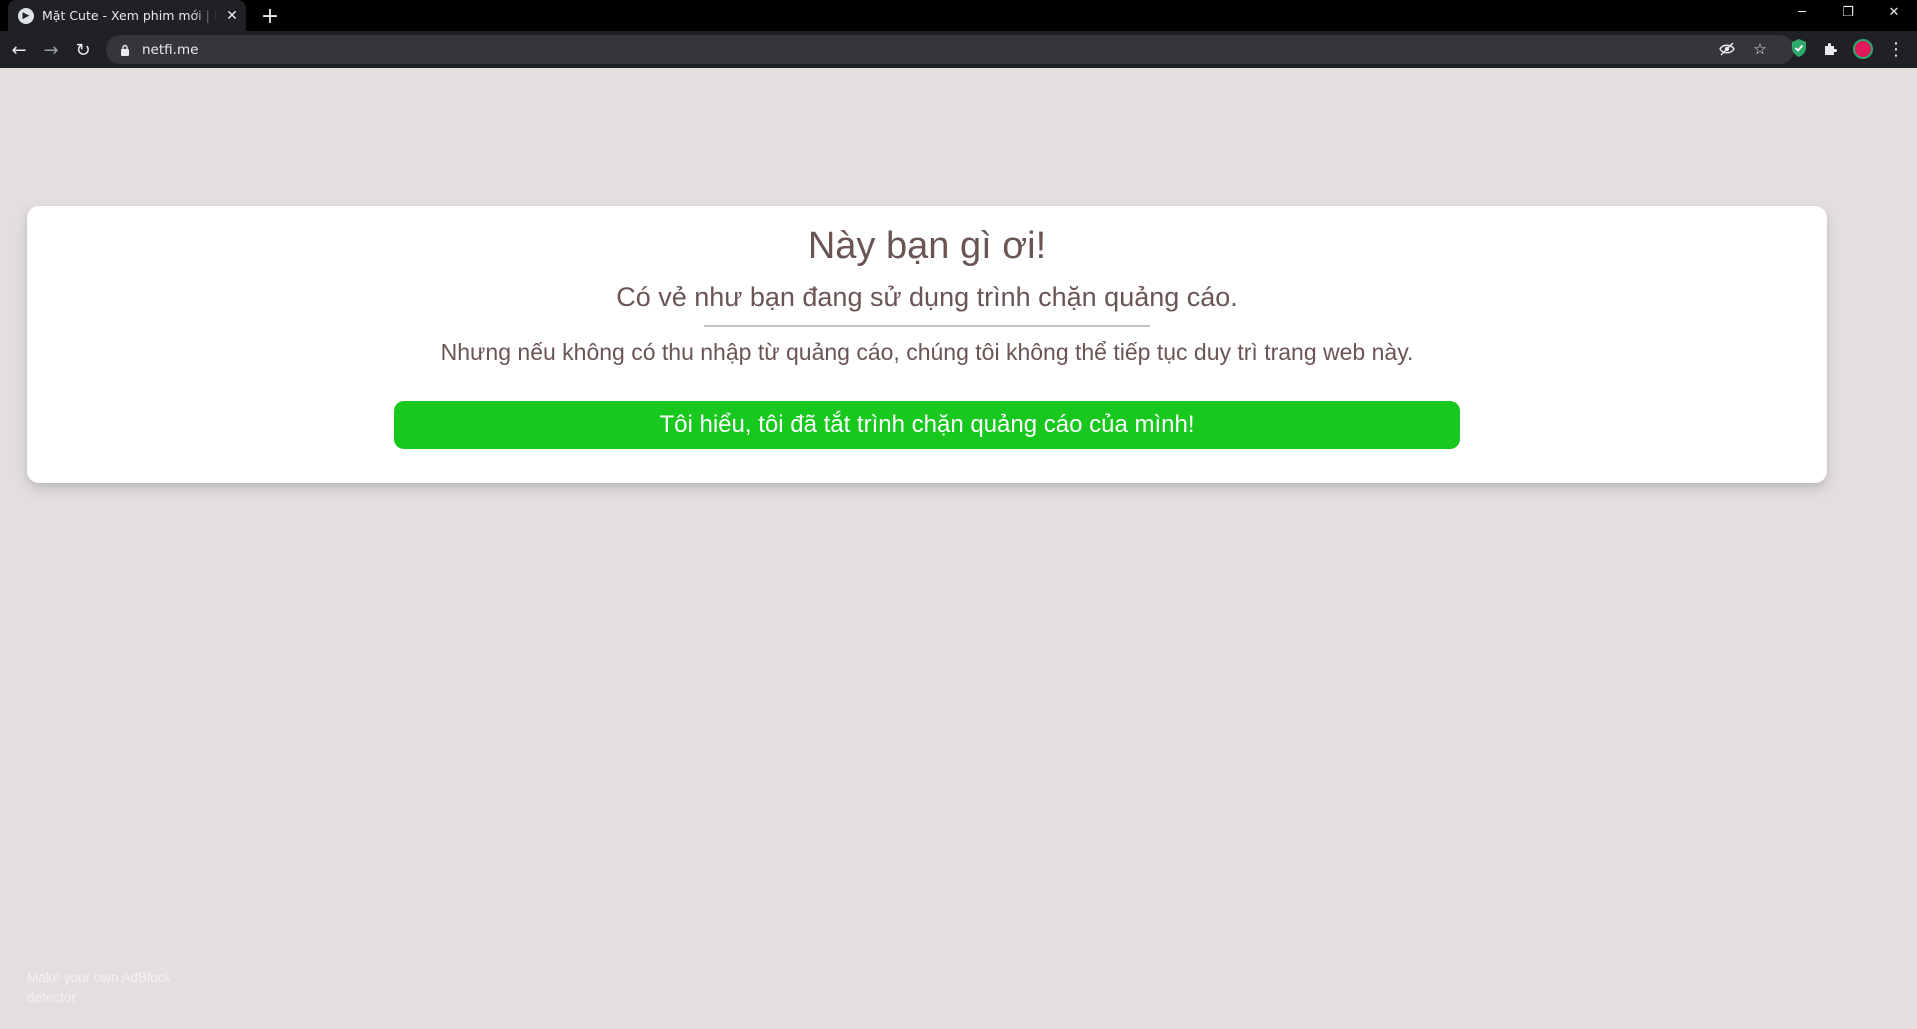 The width and height of the screenshot is (1917, 1029). Describe the element at coordinates (1863, 49) in the screenshot. I see `profile-avatar` at that location.